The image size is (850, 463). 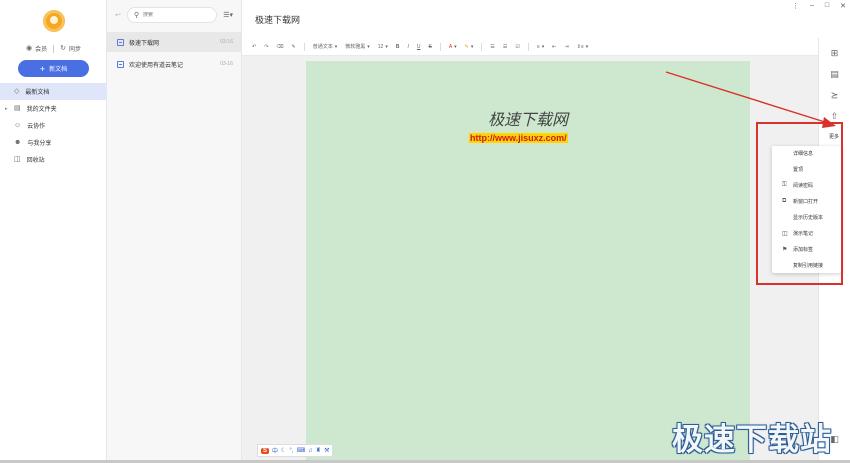 I want to click on plus-icon: +, so click(x=42, y=68).